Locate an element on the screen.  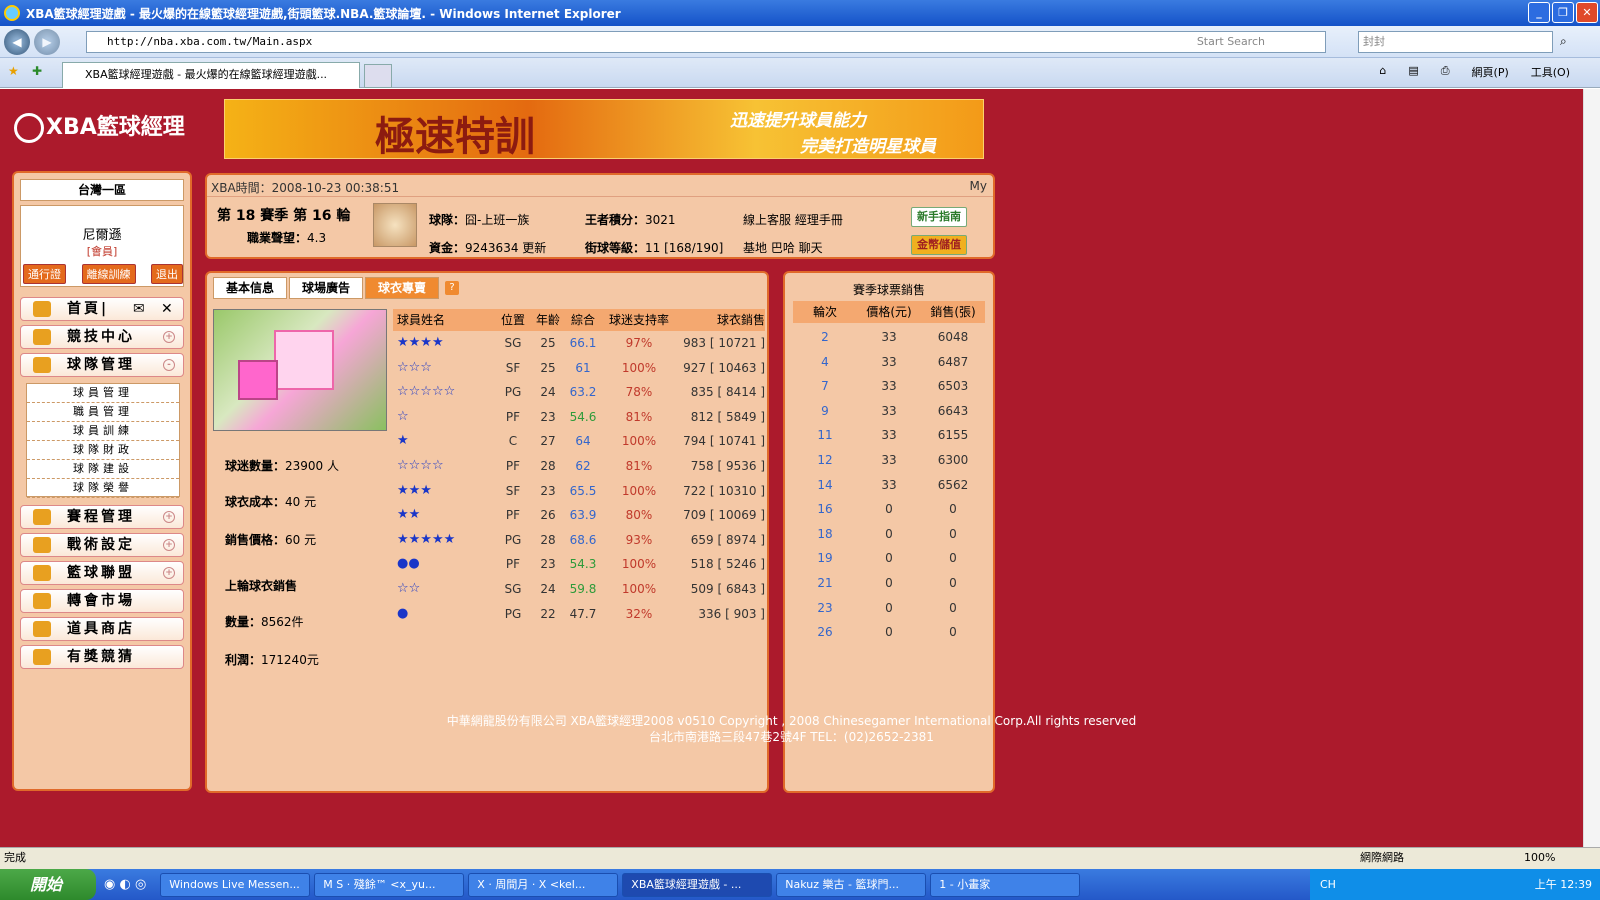
print-icon: ⎙ is located at coordinates (1445, 72).